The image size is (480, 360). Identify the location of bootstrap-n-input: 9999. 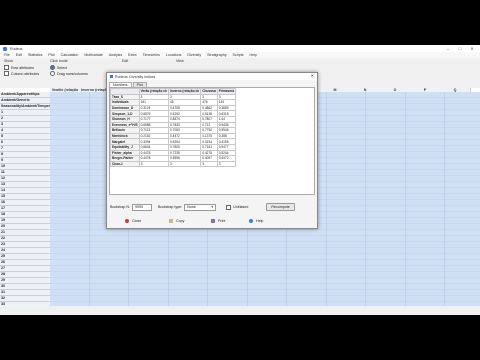
(141, 207).